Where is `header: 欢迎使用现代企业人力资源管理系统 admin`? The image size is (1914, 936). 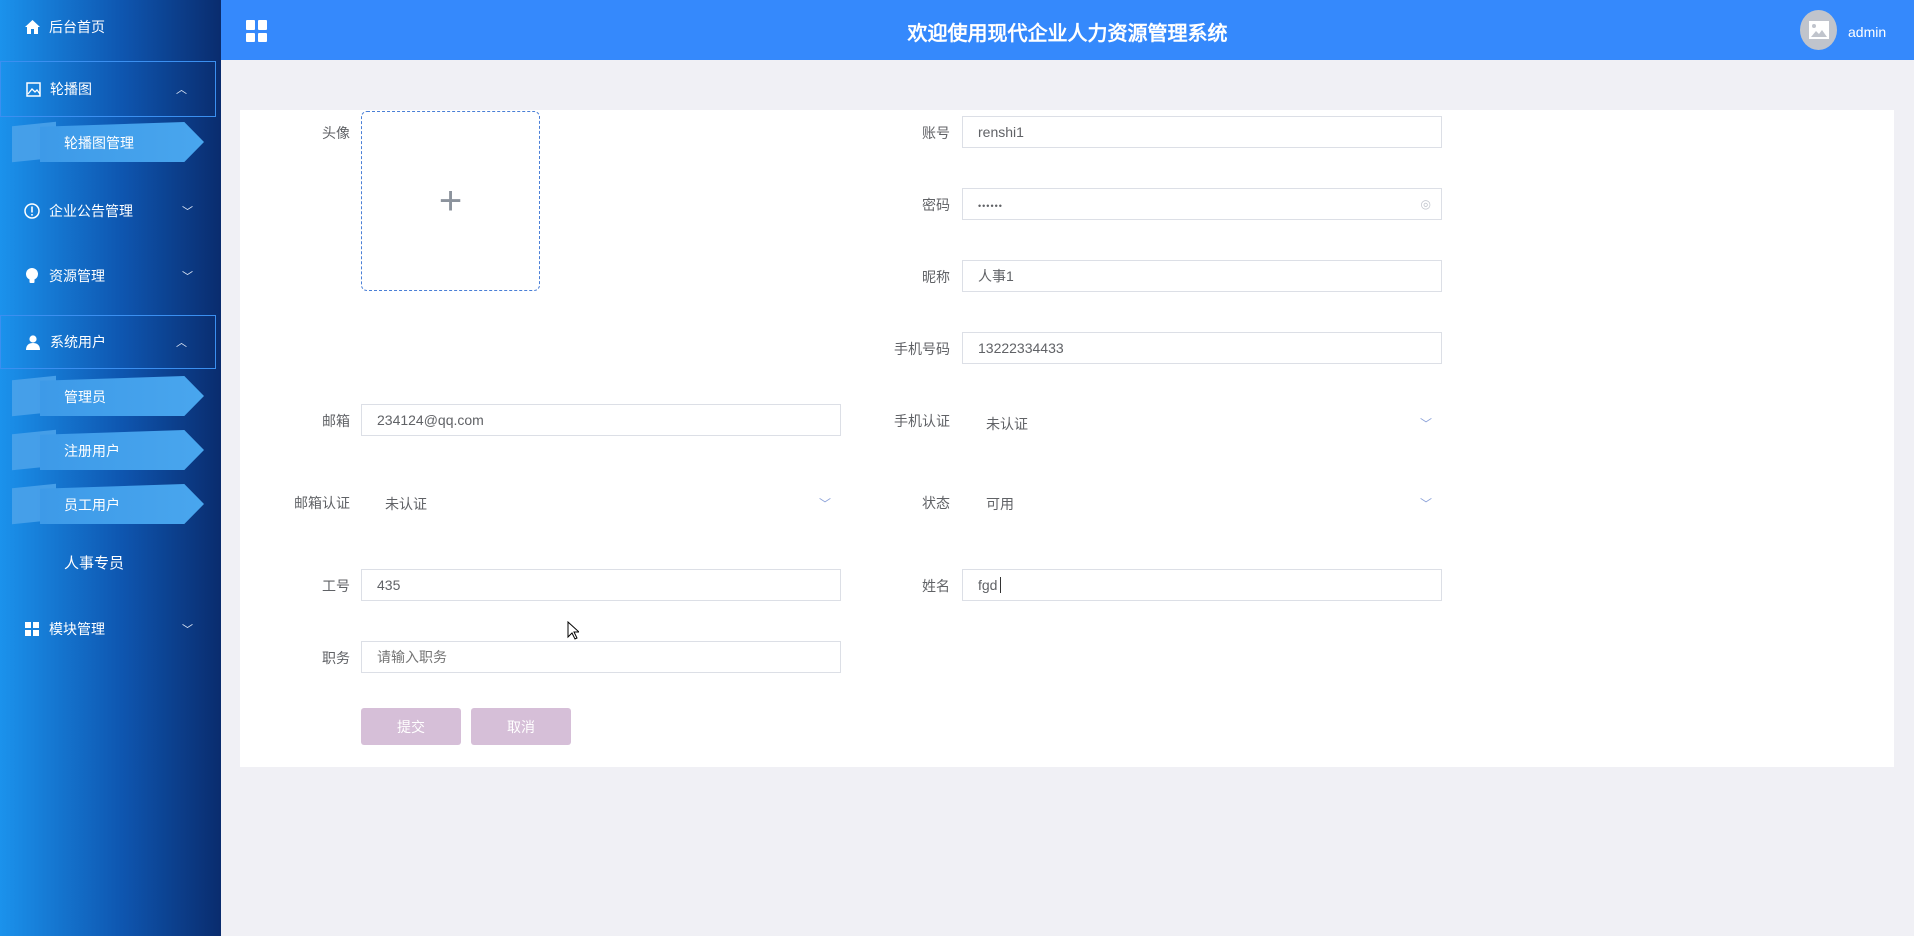 header: 欢迎使用现代企业人力资源管理系统 admin is located at coordinates (1067, 30).